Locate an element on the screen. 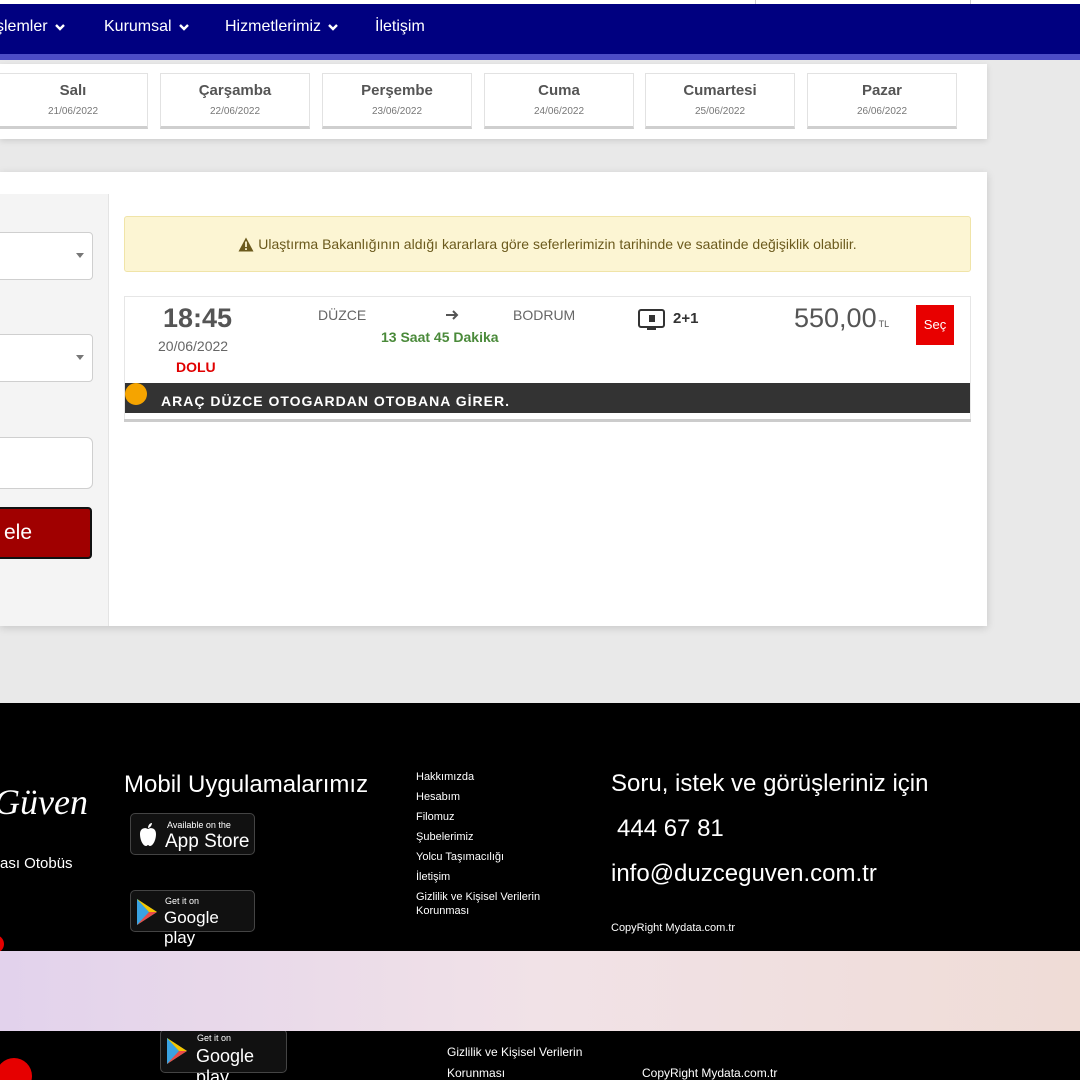 The height and width of the screenshot is (1080, 1080). price-currency: TL is located at coordinates (884, 324).